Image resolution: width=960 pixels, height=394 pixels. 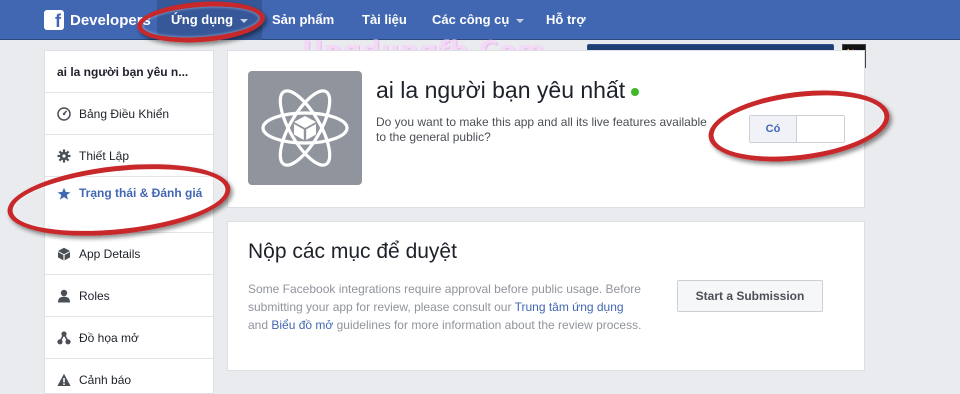 What do you see at coordinates (64, 193) in the screenshot?
I see `star-icon` at bounding box center [64, 193].